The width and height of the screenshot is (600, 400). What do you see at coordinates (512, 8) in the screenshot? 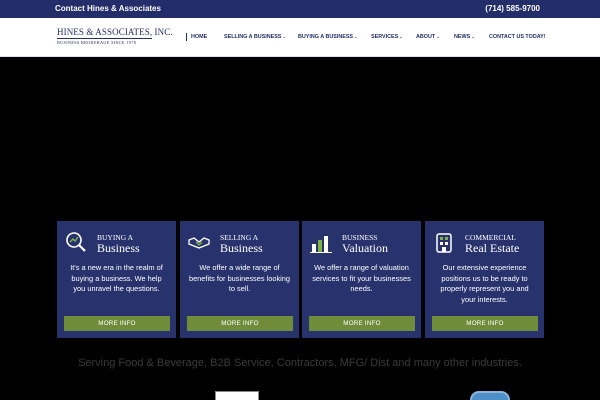
I see `phone-number: (714) 585-9700` at bounding box center [512, 8].